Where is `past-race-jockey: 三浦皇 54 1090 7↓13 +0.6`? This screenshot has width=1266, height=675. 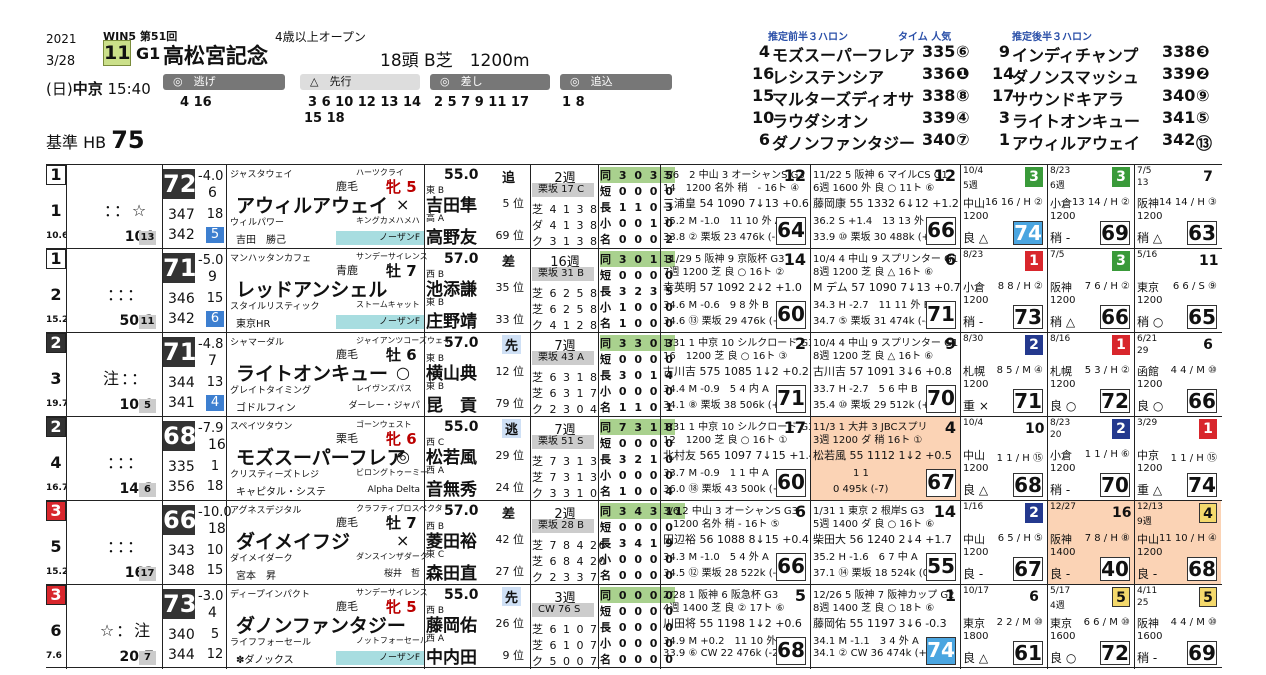 past-race-jockey: 三浦皇 54 1090 7↓13 +0.6 is located at coordinates (736, 203).